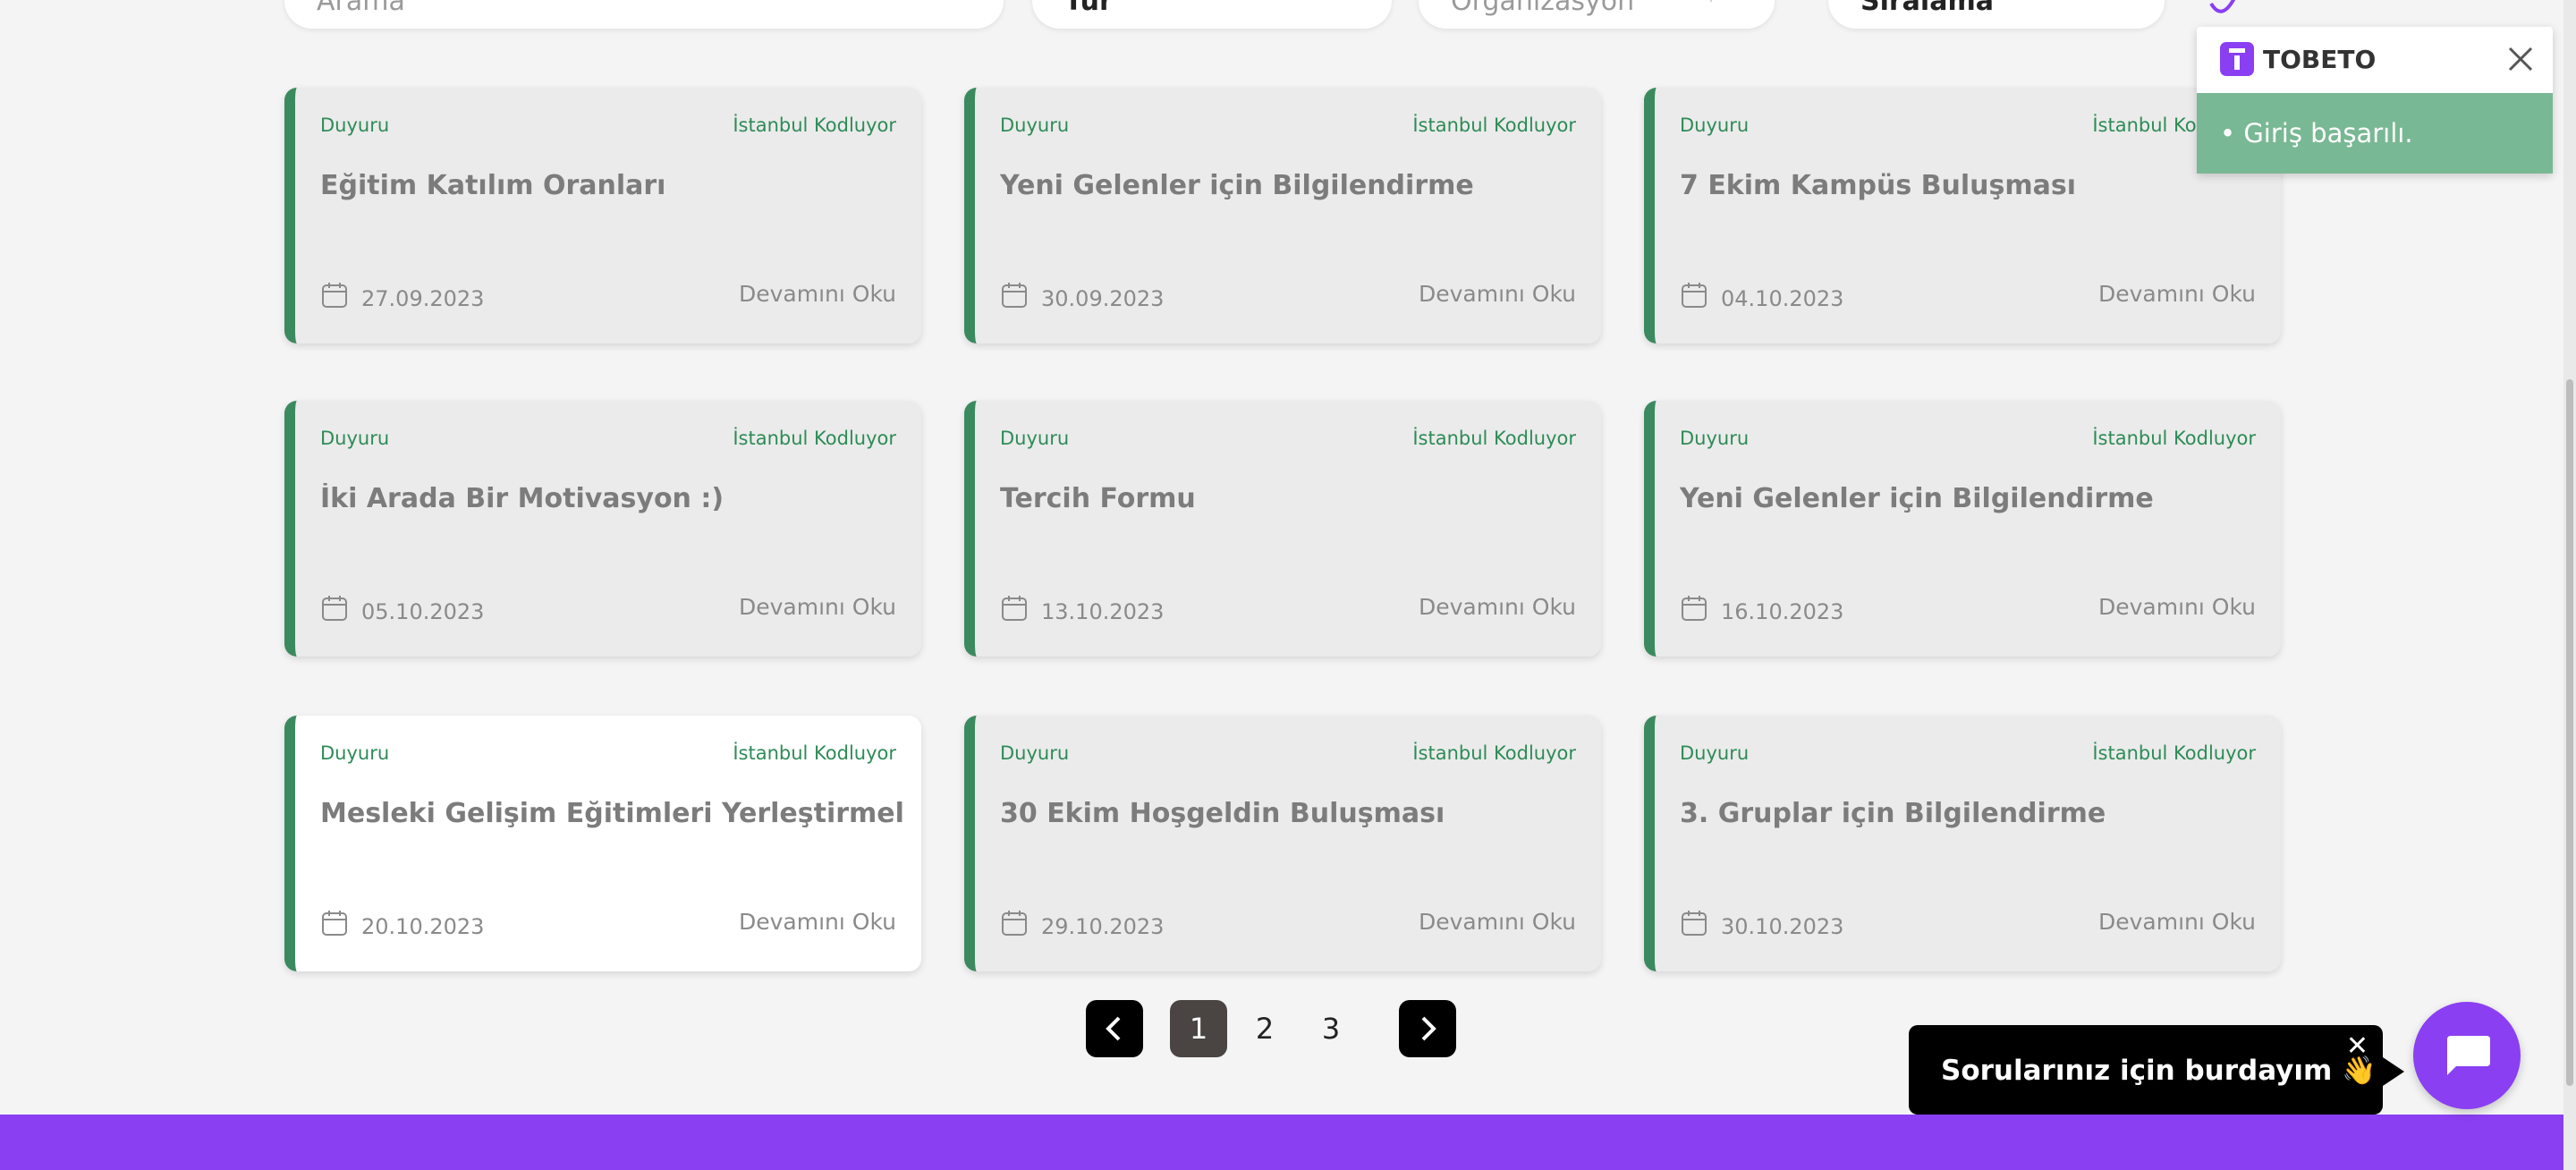 The width and height of the screenshot is (2576, 1170). What do you see at coordinates (1782, 611) in the screenshot?
I see `card-date: 16.10.2023` at bounding box center [1782, 611].